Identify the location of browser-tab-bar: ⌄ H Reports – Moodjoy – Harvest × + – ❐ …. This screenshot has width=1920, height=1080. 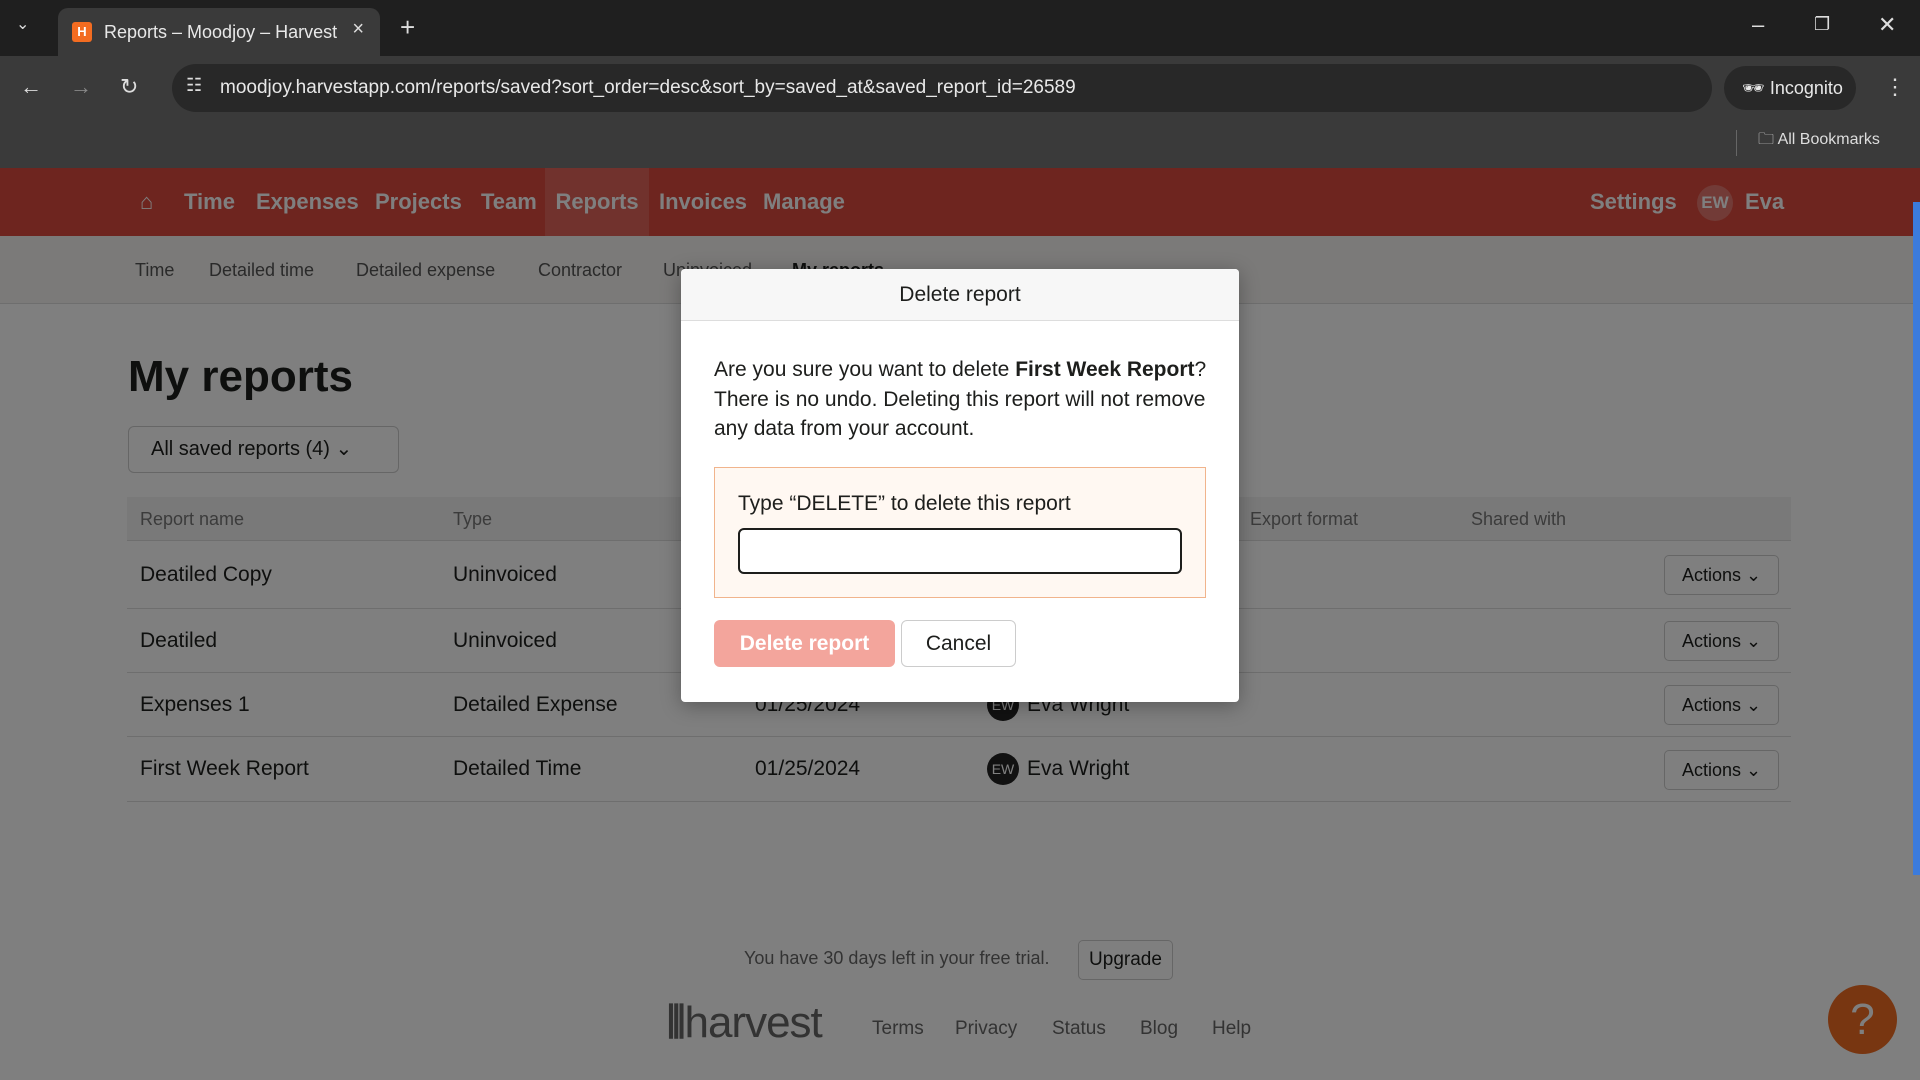
(960, 28).